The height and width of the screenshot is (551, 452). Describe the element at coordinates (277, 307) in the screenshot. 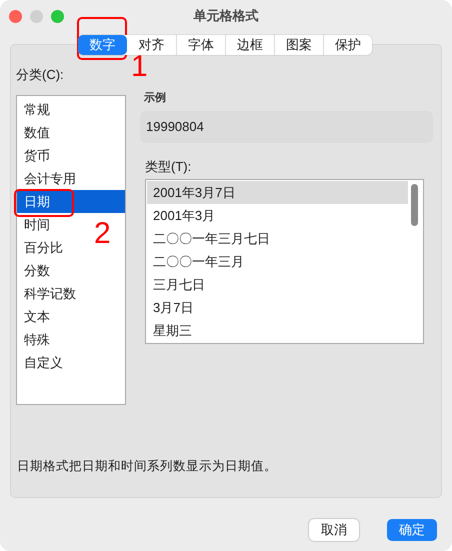

I see `type-item: 3月7日` at that location.